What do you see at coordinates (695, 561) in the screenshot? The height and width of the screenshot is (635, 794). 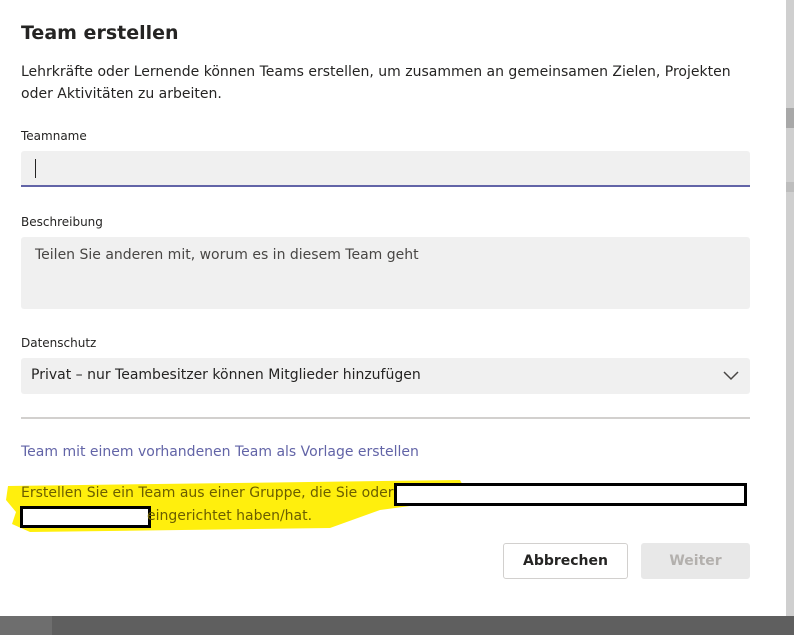 I see `next-button: Weiter` at bounding box center [695, 561].